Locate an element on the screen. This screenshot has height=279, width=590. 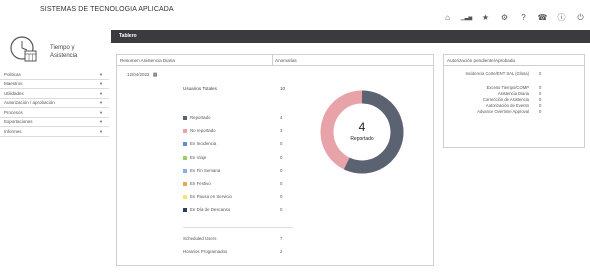
total-users-value: 10 is located at coordinates (283, 88).